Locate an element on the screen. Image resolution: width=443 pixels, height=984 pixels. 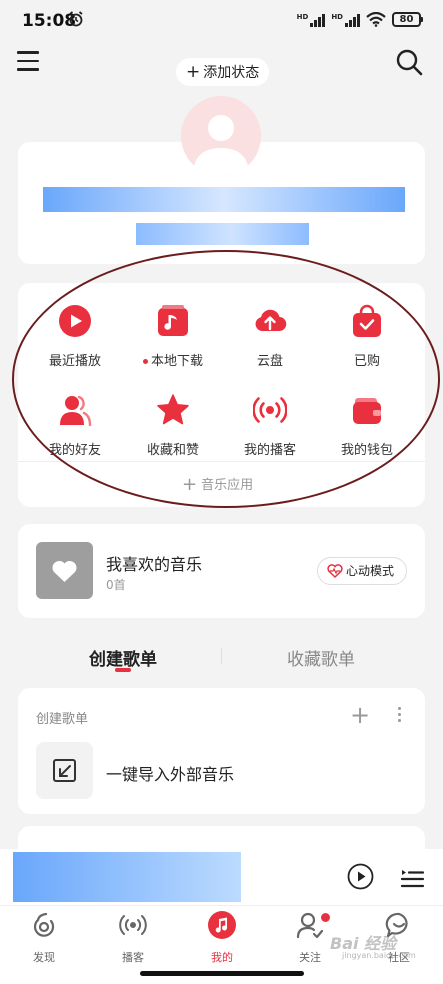
heartbeat-icon is located at coordinates (335, 571).